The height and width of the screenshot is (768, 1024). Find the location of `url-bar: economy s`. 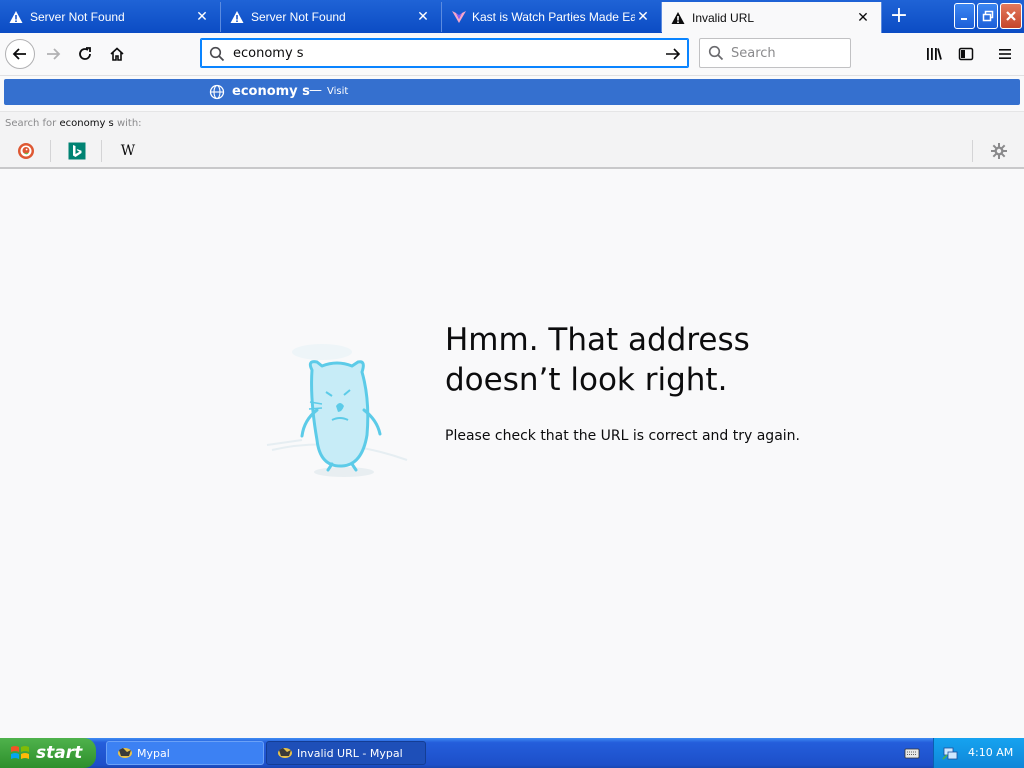

url-bar: economy s is located at coordinates (444, 53).